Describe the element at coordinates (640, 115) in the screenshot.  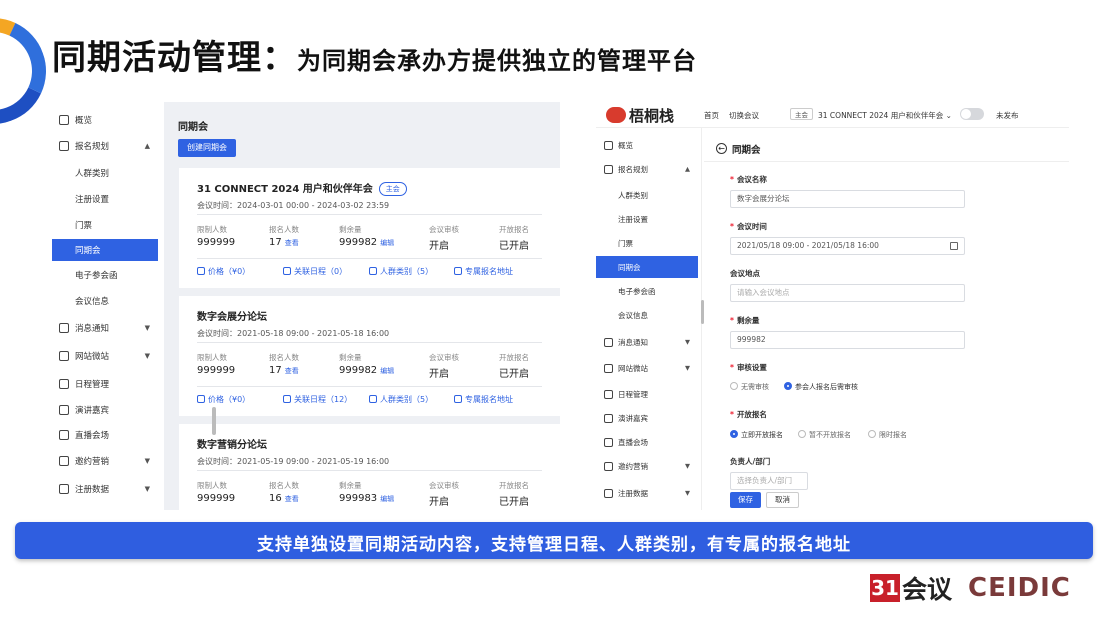
I see `brand-logo: 梧桐栈` at that location.